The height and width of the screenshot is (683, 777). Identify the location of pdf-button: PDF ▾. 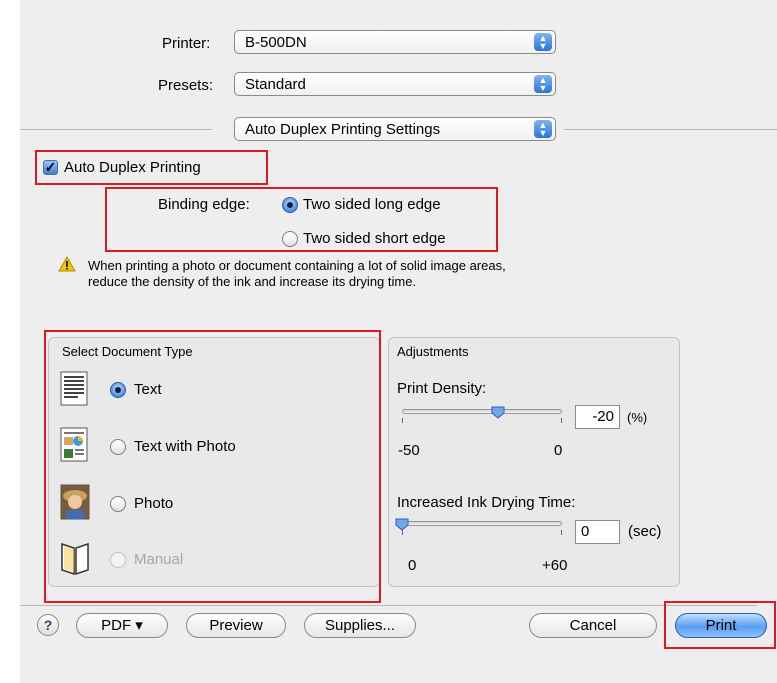
(122, 625).